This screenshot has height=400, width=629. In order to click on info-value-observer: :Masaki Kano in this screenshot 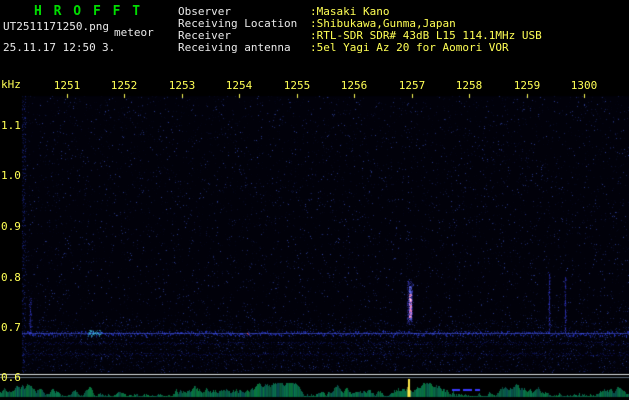, I will do `click(350, 11)`.